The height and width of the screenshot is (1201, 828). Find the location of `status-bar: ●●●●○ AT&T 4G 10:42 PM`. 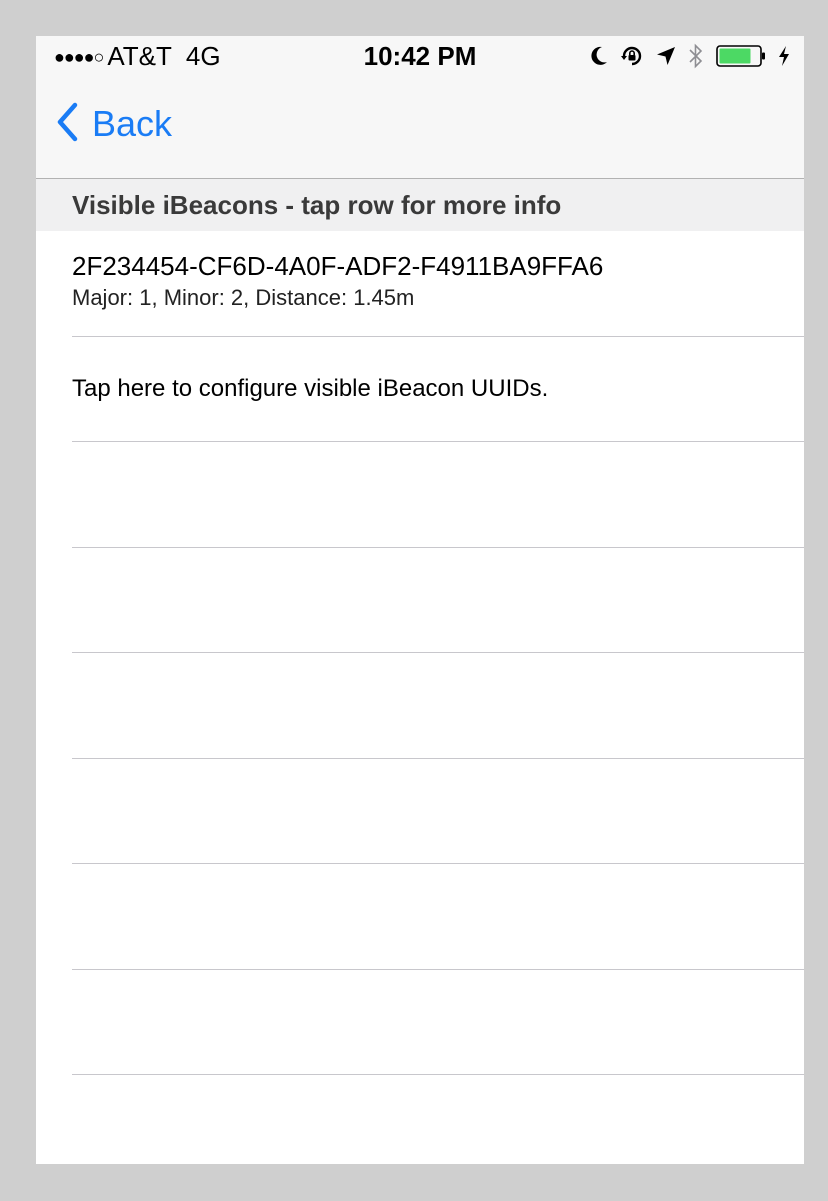

status-bar: ●●●●○ AT&T 4G 10:42 PM is located at coordinates (420, 56).